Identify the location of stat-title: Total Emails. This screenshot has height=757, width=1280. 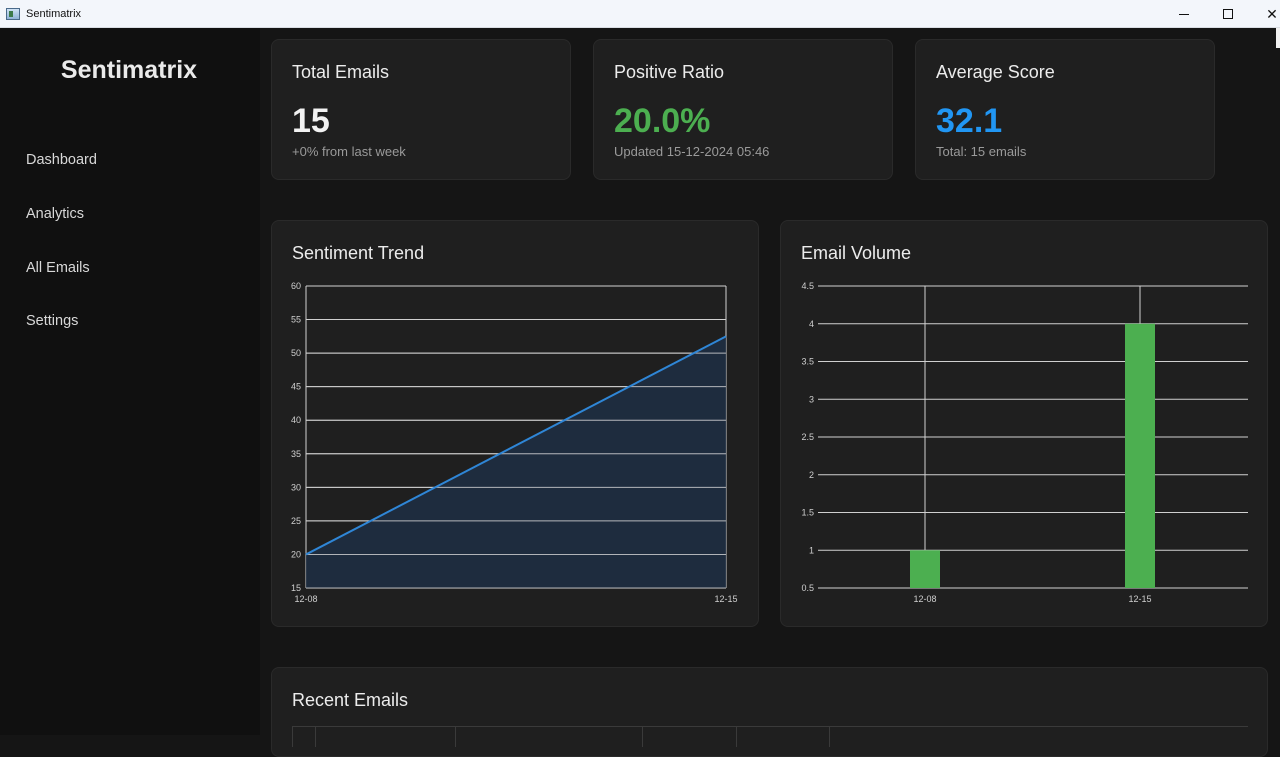
(340, 72).